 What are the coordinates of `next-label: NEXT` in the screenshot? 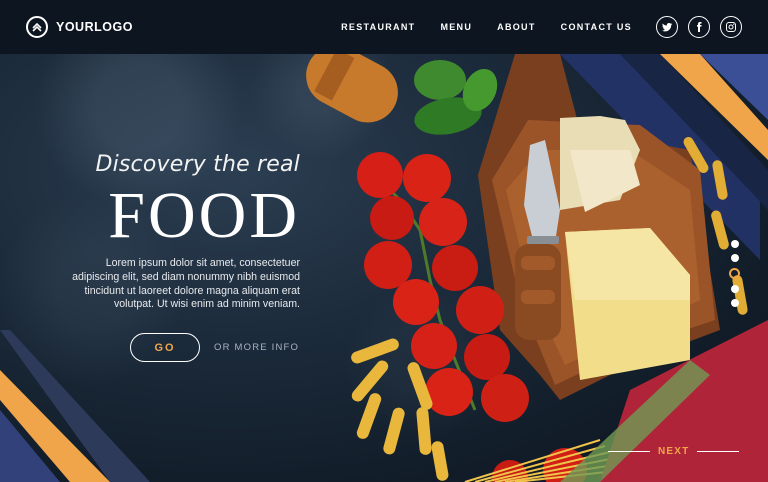 It's located at (674, 451).